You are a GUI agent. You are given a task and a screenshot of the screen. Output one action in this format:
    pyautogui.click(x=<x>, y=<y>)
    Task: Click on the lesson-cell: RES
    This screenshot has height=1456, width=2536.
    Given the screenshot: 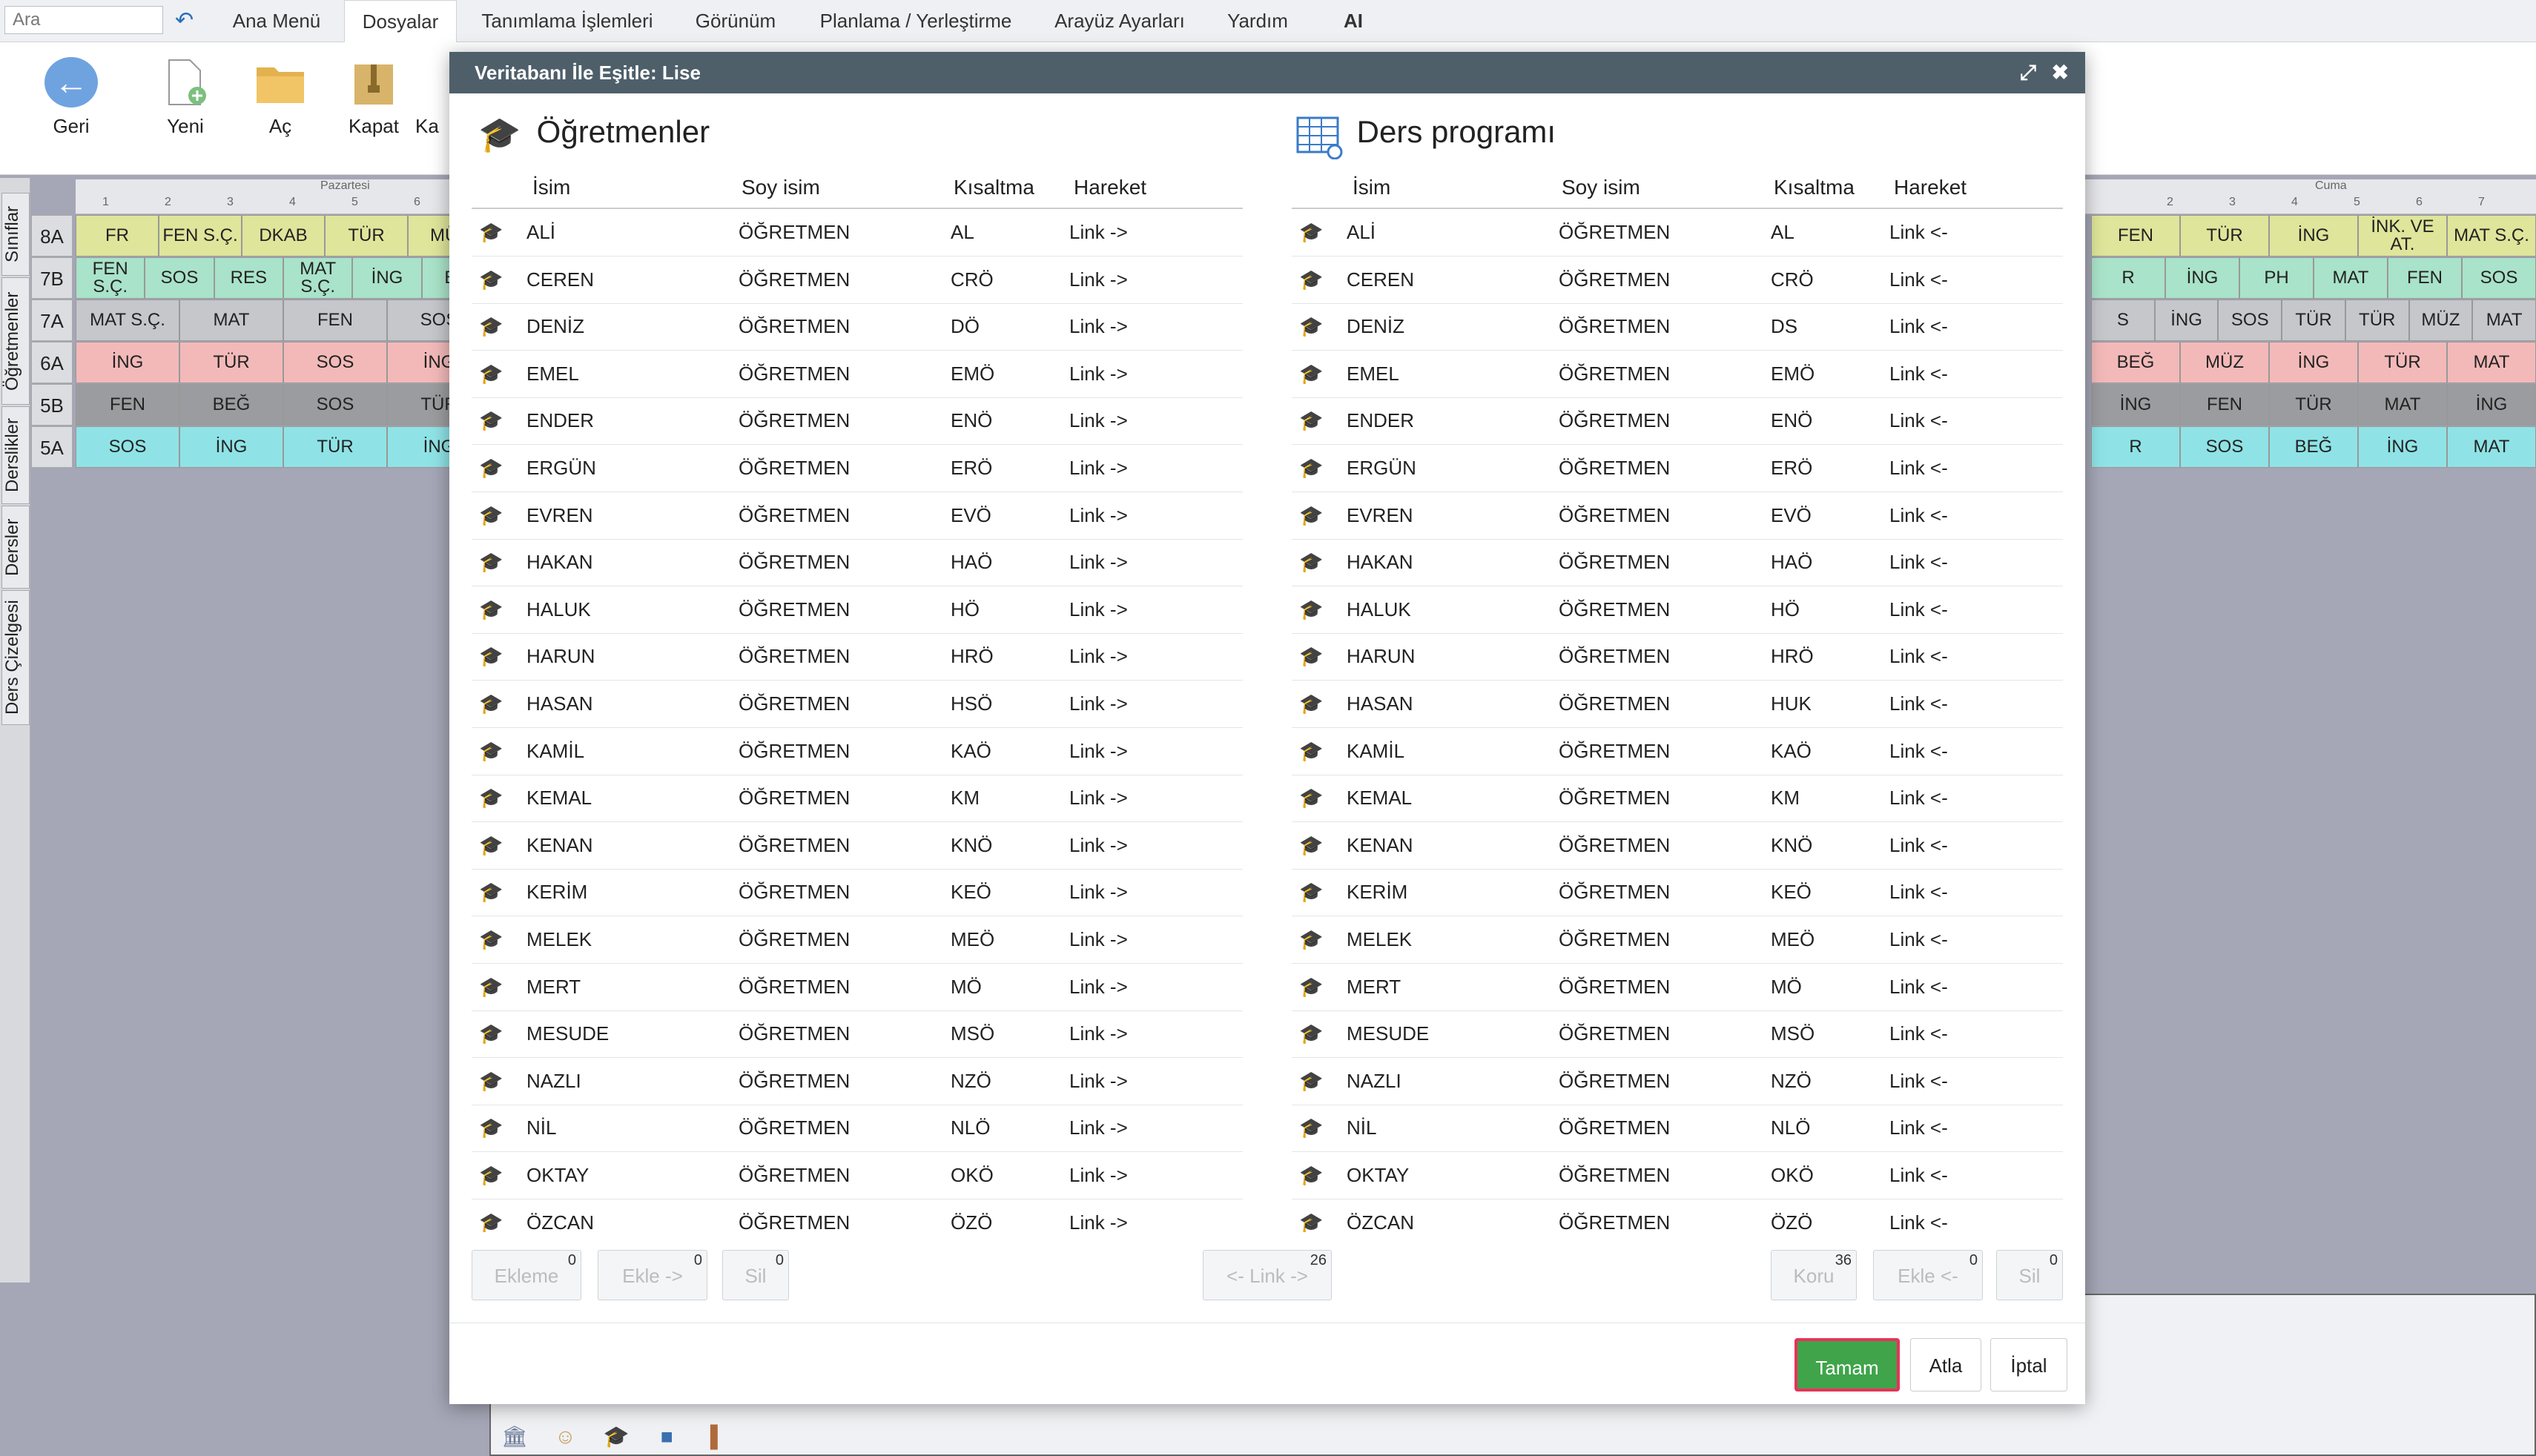 What is the action you would take?
    pyautogui.click(x=249, y=278)
    